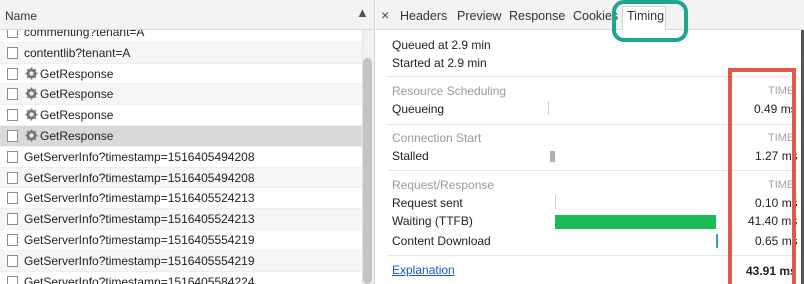 Image resolution: width=804 pixels, height=284 pixels. Describe the element at coordinates (362, 12) in the screenshot. I see `scroll-up-arrow-icon: ▲` at that location.